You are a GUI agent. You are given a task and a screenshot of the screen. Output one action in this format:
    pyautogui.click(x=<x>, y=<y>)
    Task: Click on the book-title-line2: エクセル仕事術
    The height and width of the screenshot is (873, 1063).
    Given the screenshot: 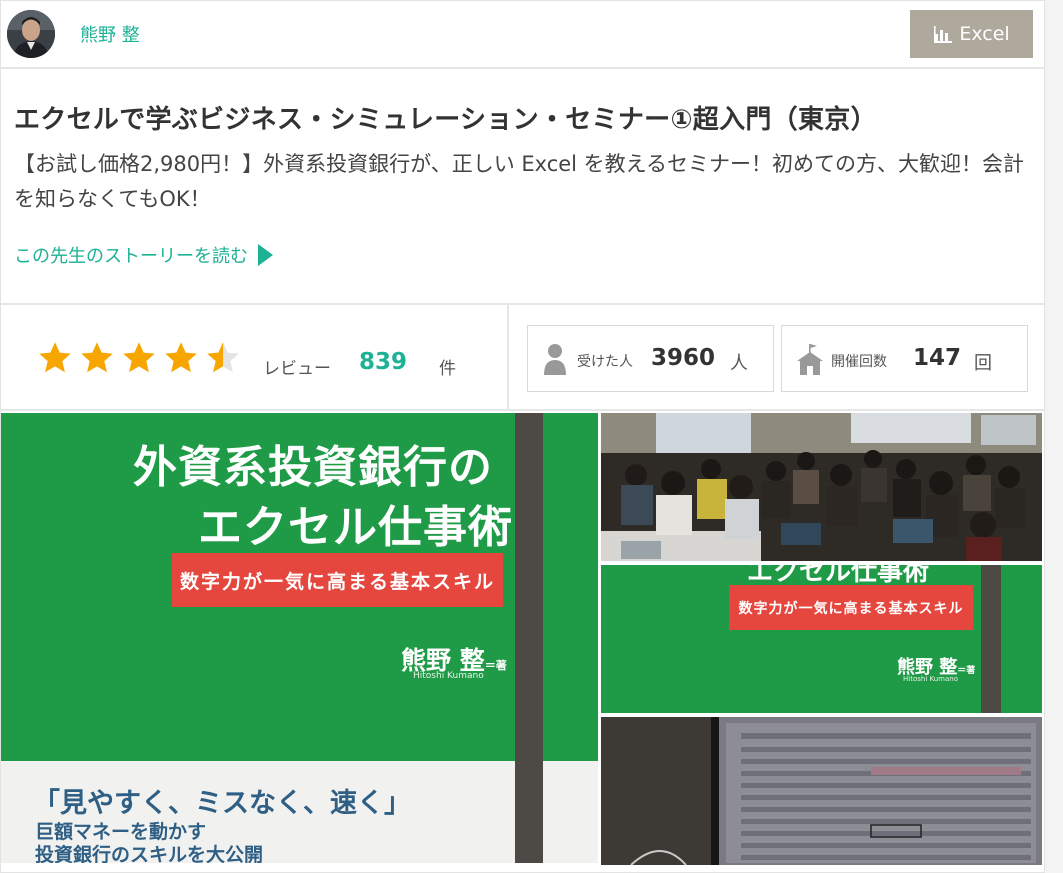 What is the action you would take?
    pyautogui.click(x=355, y=527)
    